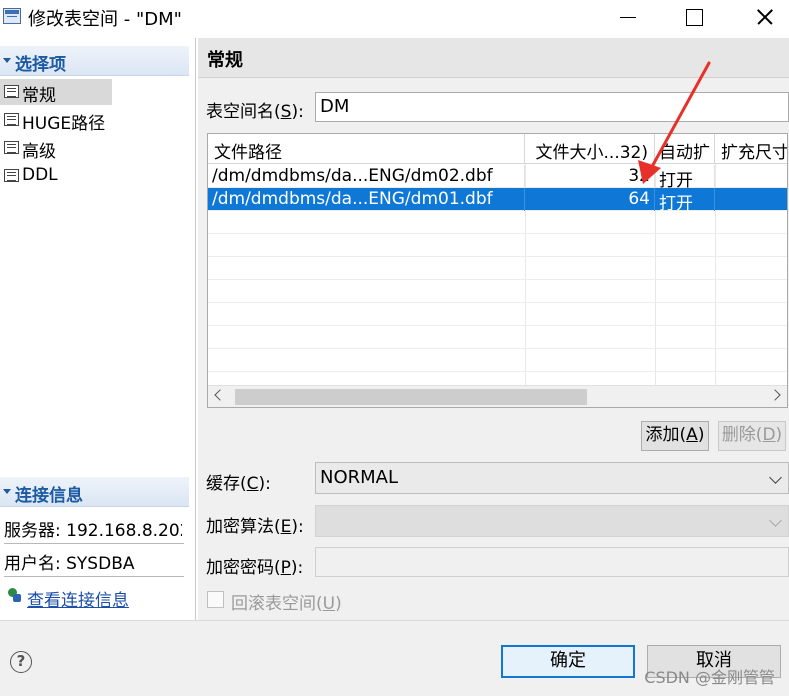 The height and width of the screenshot is (696, 789). What do you see at coordinates (39, 96) in the screenshot?
I see `sidebar-item-label: 常规` at bounding box center [39, 96].